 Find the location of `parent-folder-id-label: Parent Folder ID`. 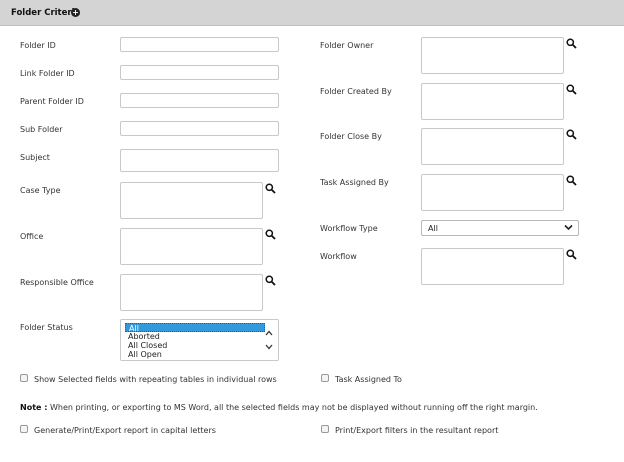

parent-folder-id-label: Parent Folder ID is located at coordinates (52, 101).